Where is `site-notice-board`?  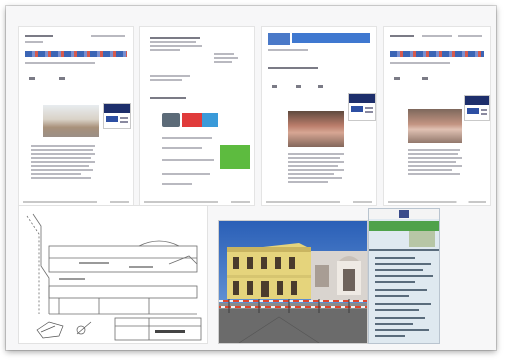 site-notice-board is located at coordinates (404, 276).